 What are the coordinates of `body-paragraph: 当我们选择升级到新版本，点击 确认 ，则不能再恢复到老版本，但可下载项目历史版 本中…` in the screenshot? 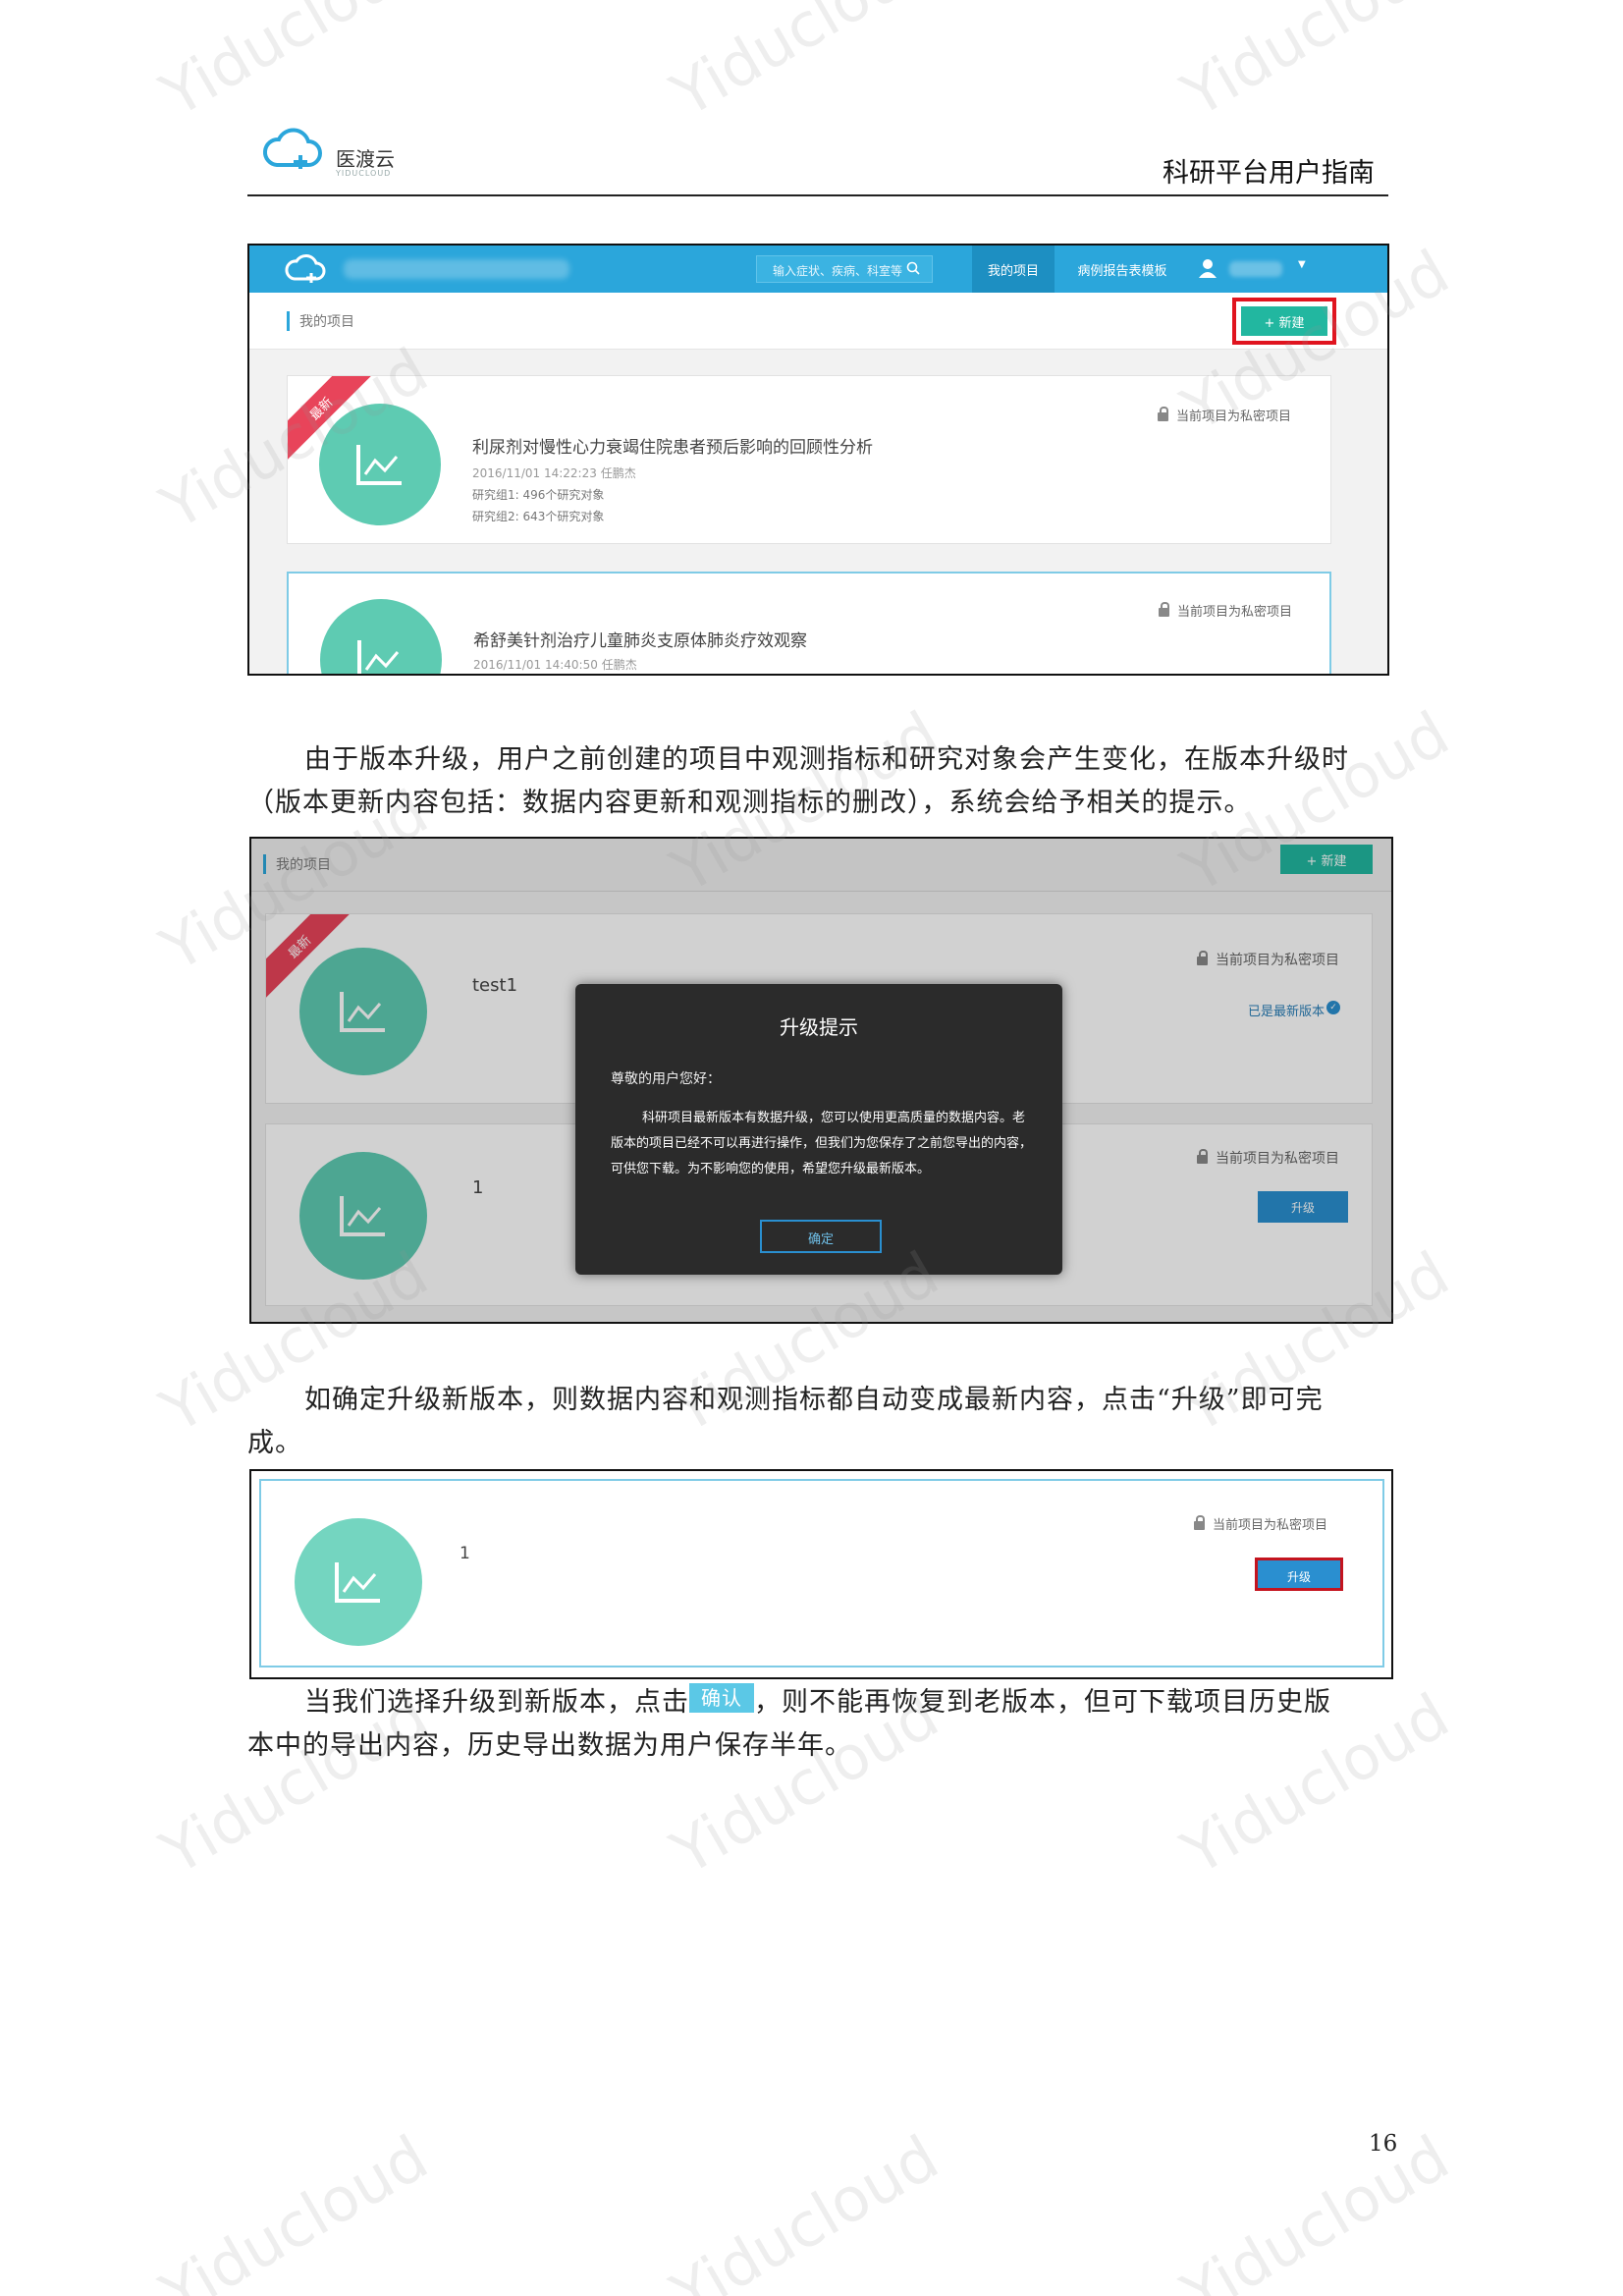 It's located at (789, 1724).